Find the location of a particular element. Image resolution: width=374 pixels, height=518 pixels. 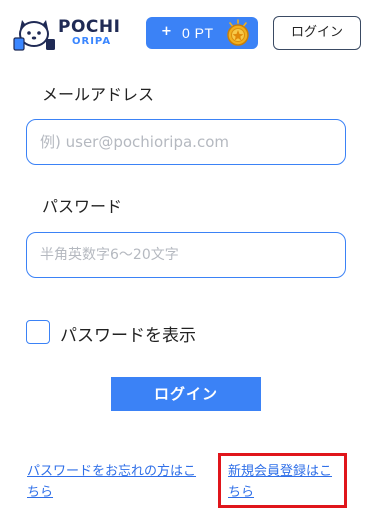

plus-label: + is located at coordinates (166, 31).